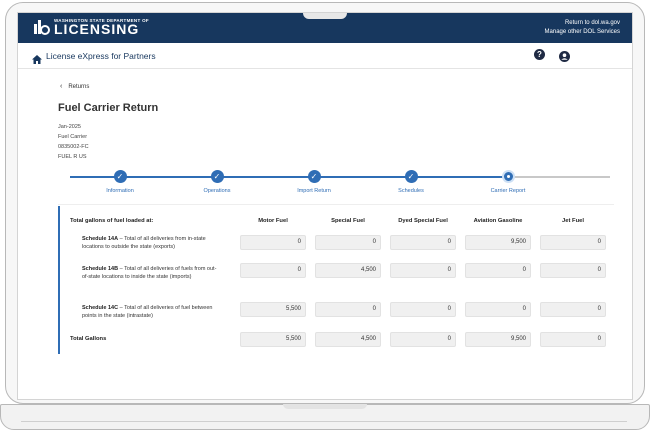 Image resolution: width=650 pixels, height=439 pixels. I want to click on step-carrier-report: Carrier Report, so click(508, 182).